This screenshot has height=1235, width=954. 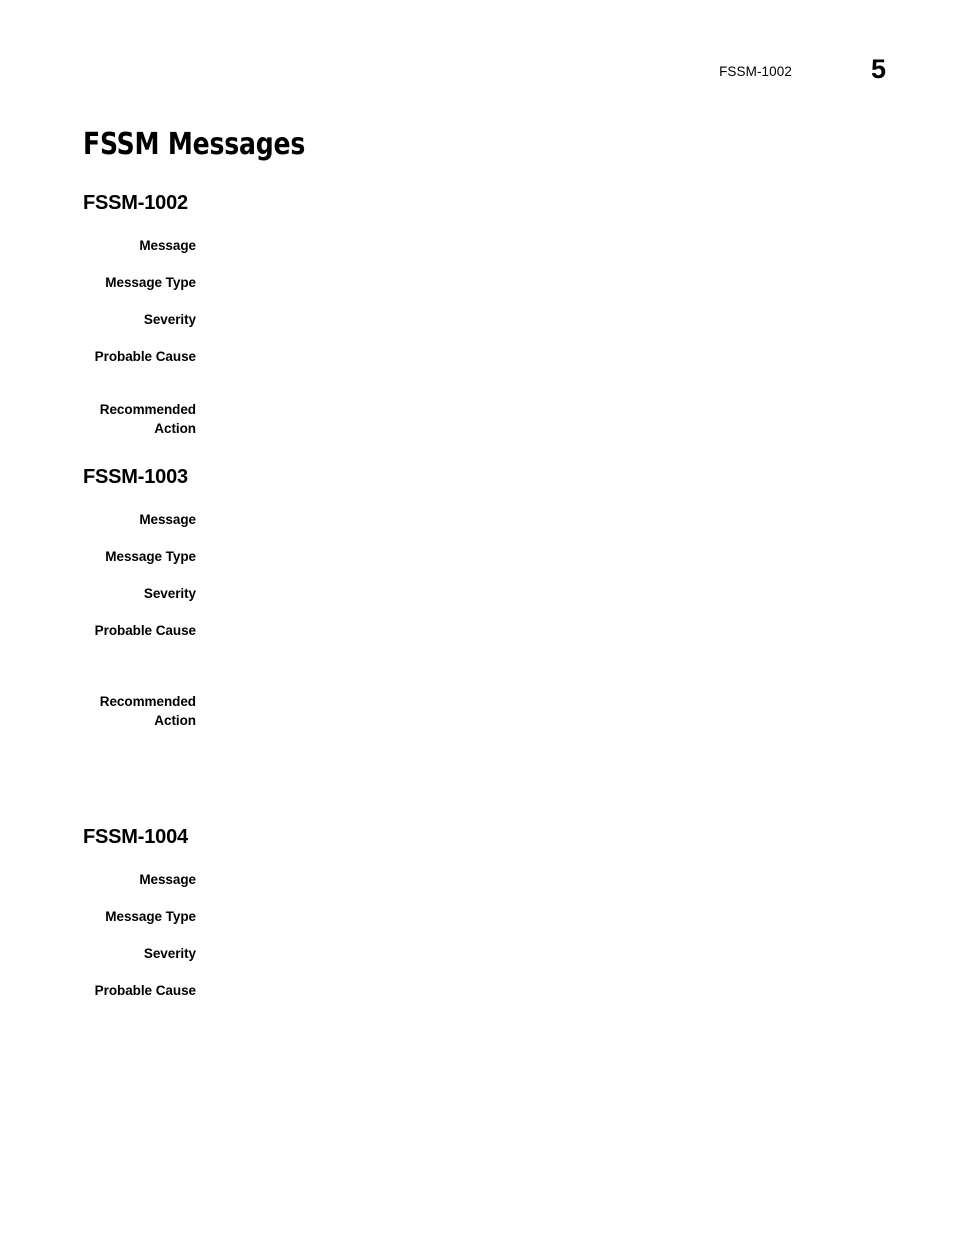 I want to click on section-heading: FSSM-1002, so click(x=135, y=203).